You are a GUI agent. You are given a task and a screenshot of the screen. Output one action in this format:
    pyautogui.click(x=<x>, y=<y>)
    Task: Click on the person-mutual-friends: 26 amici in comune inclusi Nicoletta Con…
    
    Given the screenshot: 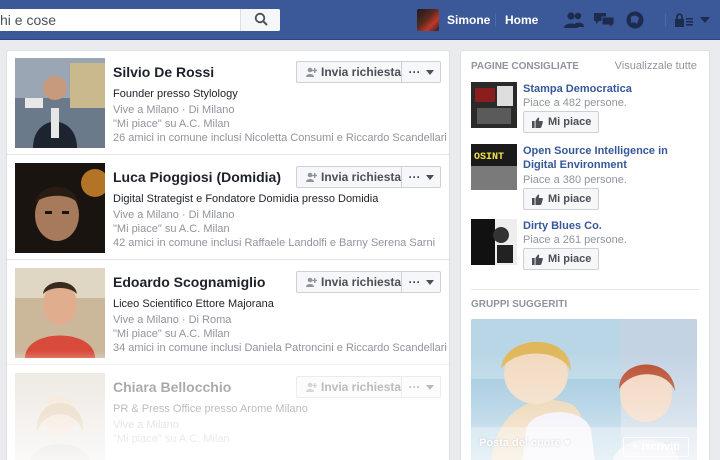 What is the action you would take?
    pyautogui.click(x=280, y=138)
    